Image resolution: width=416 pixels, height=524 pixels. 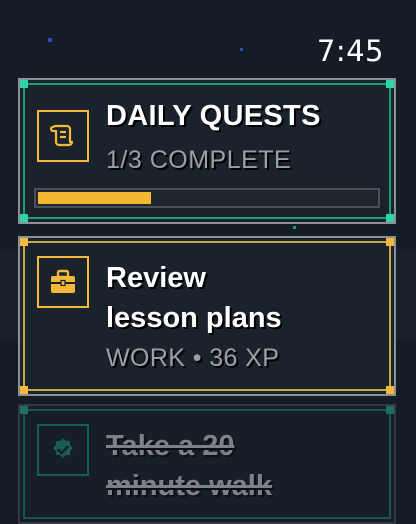 I want to click on progress-fill, so click(x=94, y=198).